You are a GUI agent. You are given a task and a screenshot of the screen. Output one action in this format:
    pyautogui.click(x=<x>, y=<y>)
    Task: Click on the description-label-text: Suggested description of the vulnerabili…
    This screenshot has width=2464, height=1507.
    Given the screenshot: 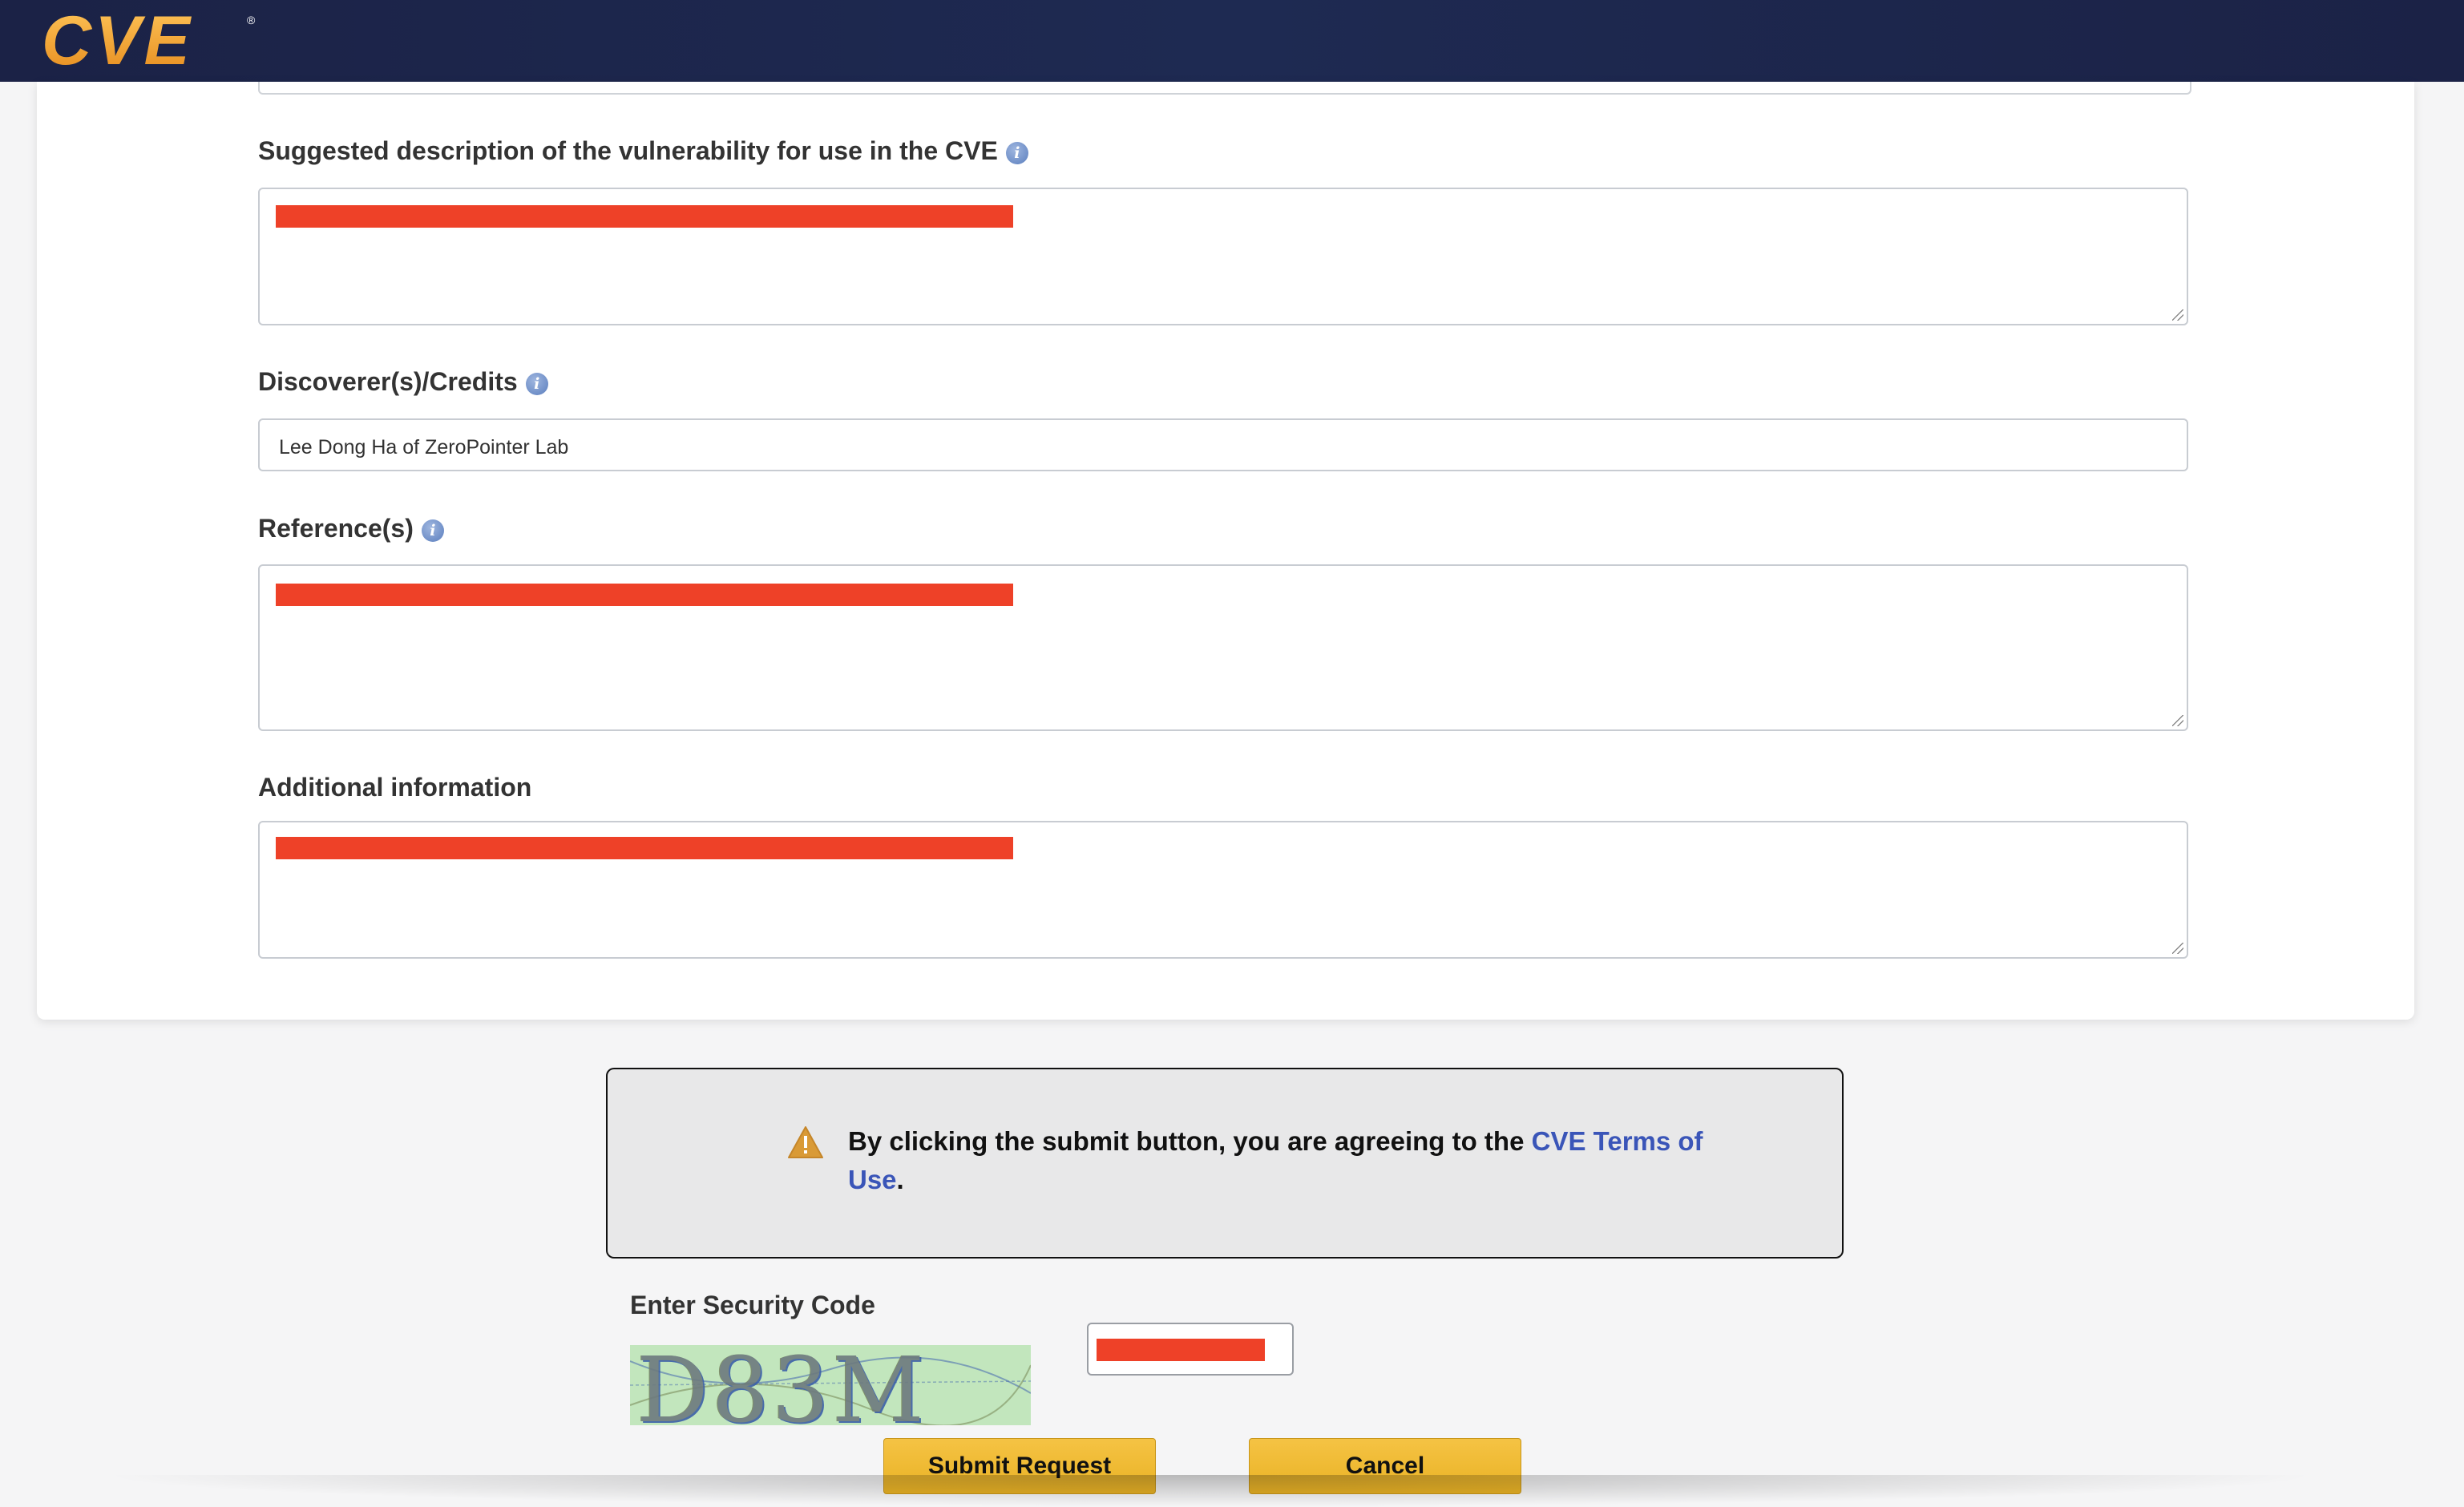 What is the action you would take?
    pyautogui.click(x=628, y=150)
    